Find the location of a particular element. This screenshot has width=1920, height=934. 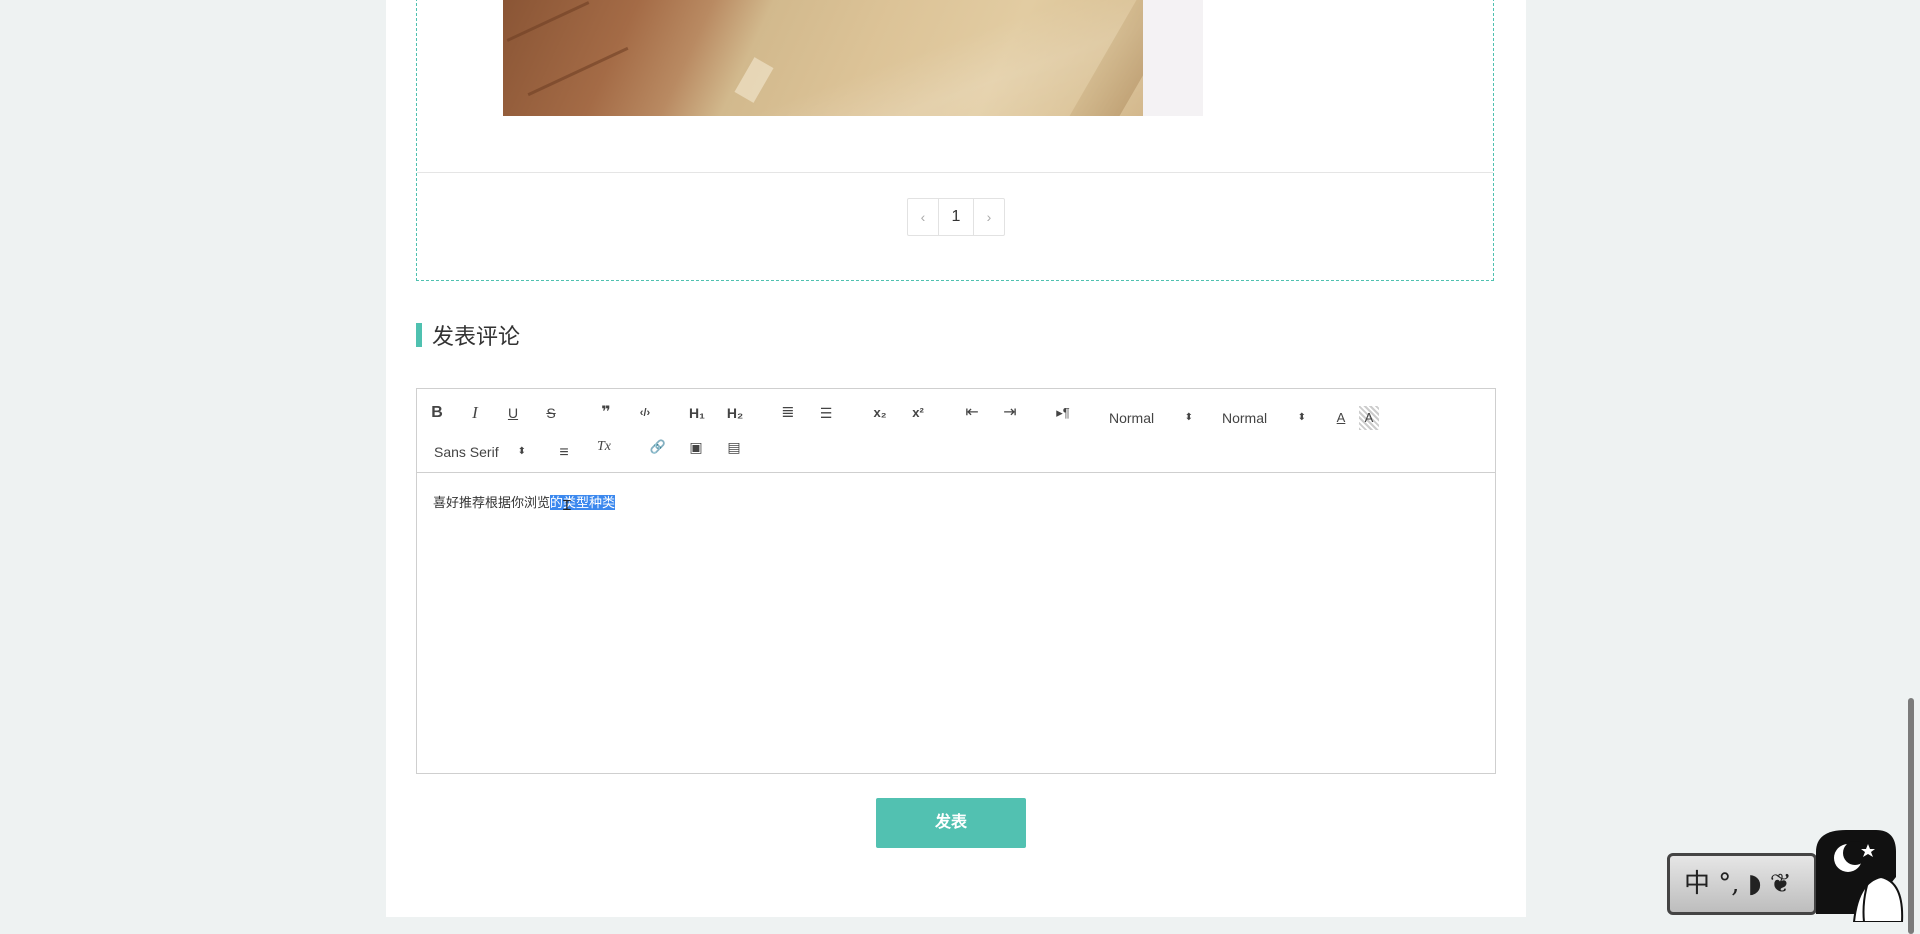

size-select: Normal ⬍ is located at coordinates (1151, 418).